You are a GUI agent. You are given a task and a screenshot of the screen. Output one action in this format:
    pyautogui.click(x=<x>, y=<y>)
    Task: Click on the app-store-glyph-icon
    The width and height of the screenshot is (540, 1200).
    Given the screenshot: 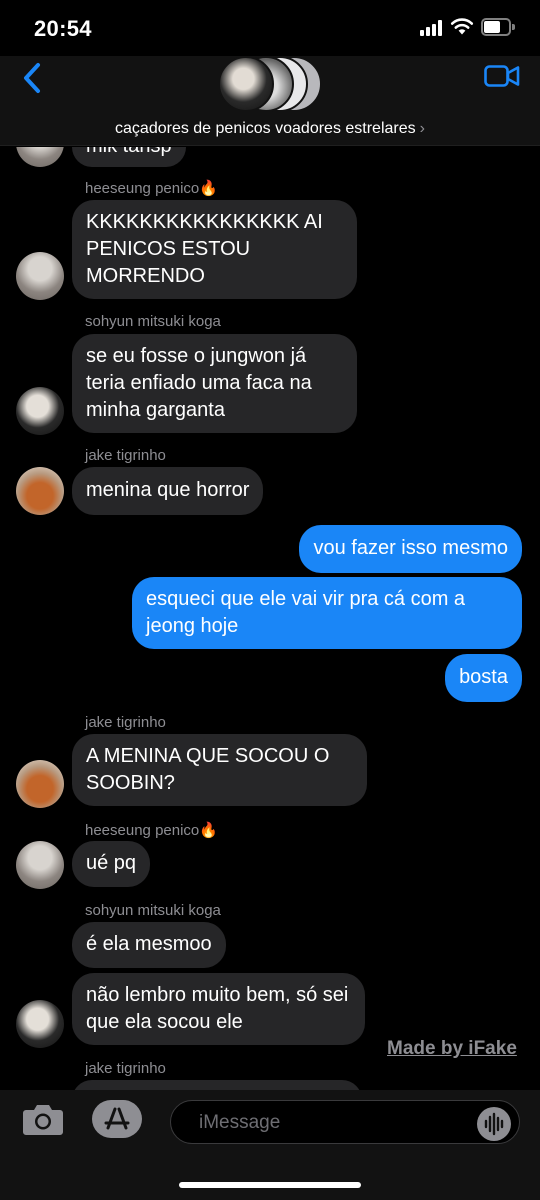 What is the action you would take?
    pyautogui.click(x=117, y=1118)
    